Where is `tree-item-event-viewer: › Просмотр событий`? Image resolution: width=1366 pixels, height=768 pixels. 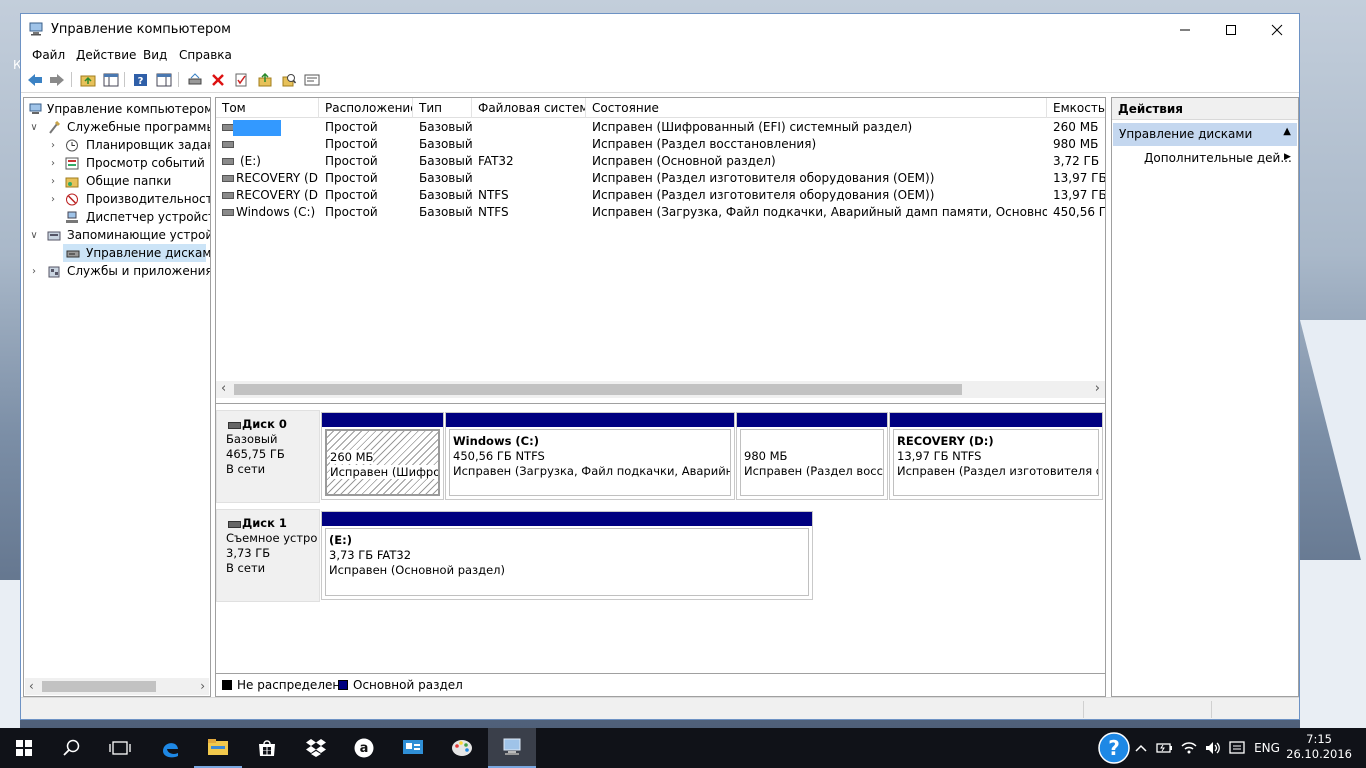 tree-item-event-viewer: › Просмотр событий is located at coordinates (117, 163).